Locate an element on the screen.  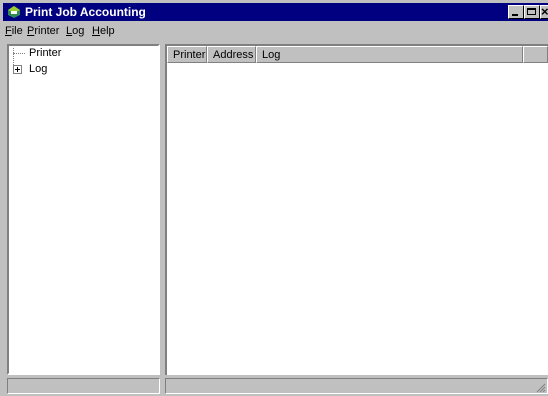
close-icon: × is located at coordinates (544, 11).